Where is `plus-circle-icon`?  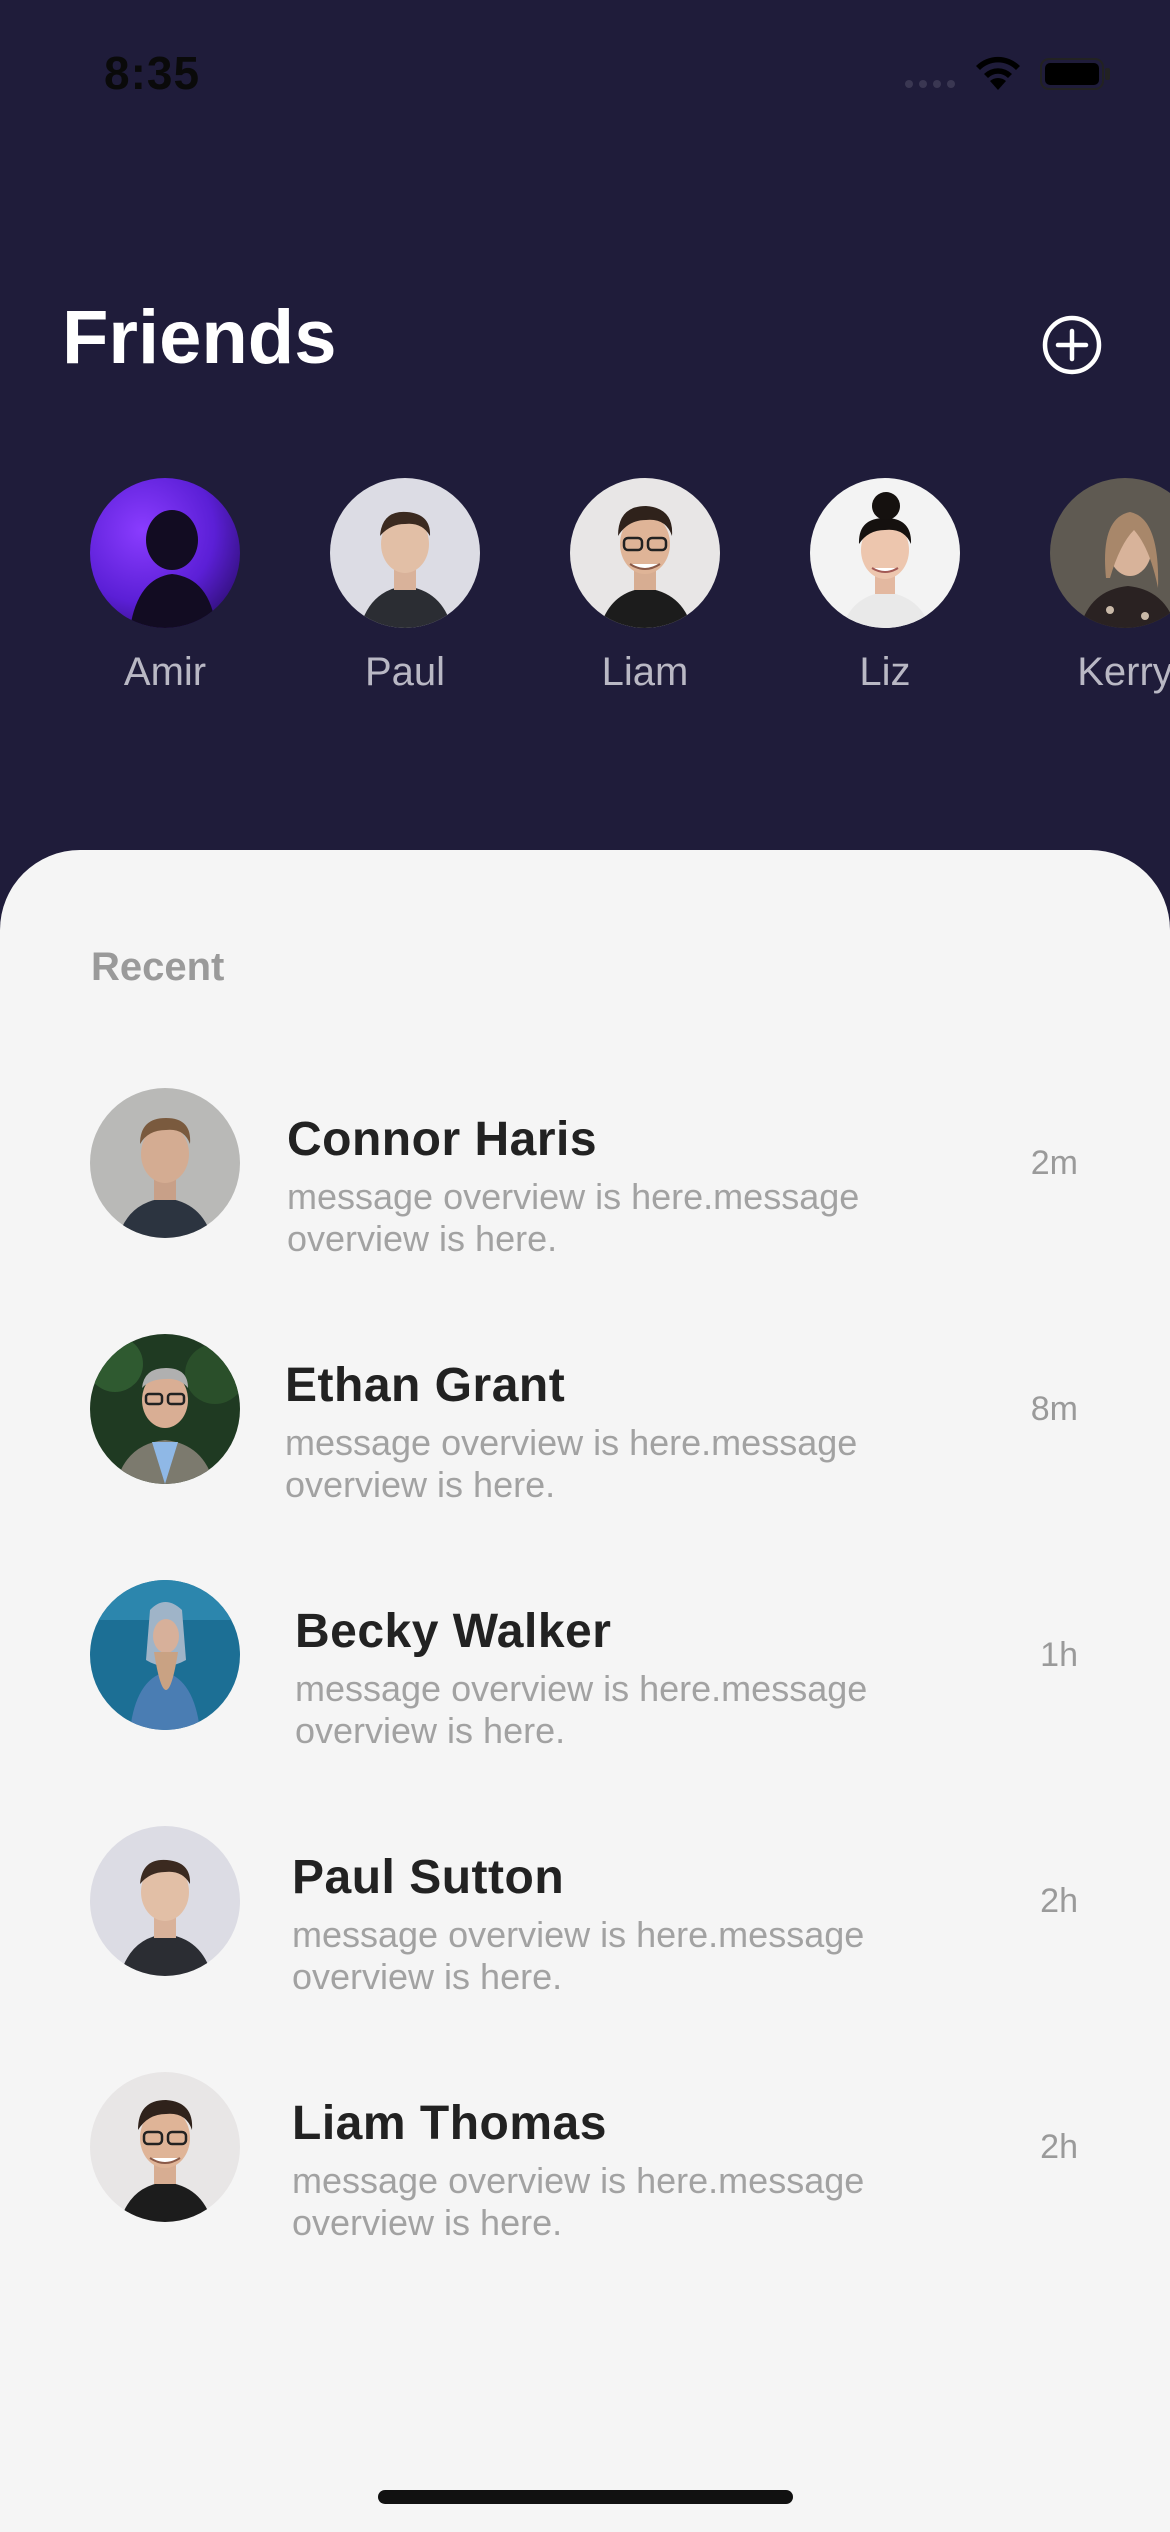 plus-circle-icon is located at coordinates (1072, 345).